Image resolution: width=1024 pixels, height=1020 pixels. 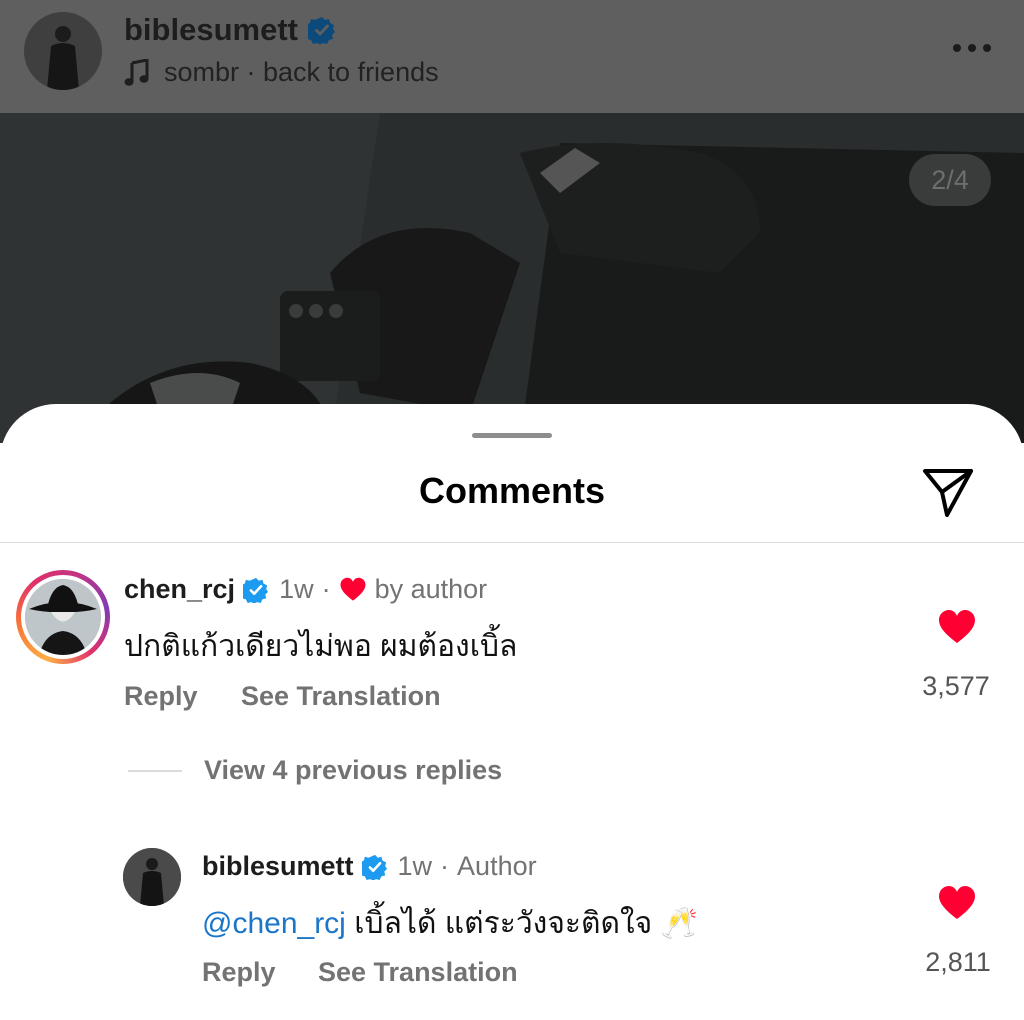 What do you see at coordinates (512, 435) in the screenshot?
I see `drag-handle` at bounding box center [512, 435].